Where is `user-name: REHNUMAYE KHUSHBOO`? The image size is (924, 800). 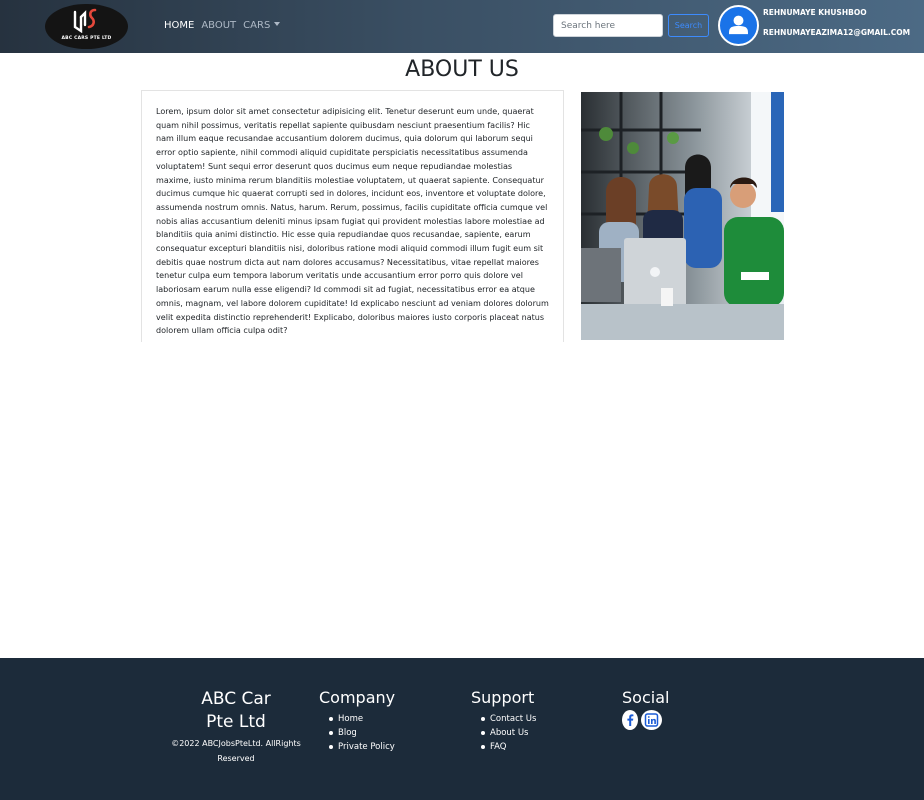 user-name: REHNUMAYE KHUSHBOO is located at coordinates (815, 12).